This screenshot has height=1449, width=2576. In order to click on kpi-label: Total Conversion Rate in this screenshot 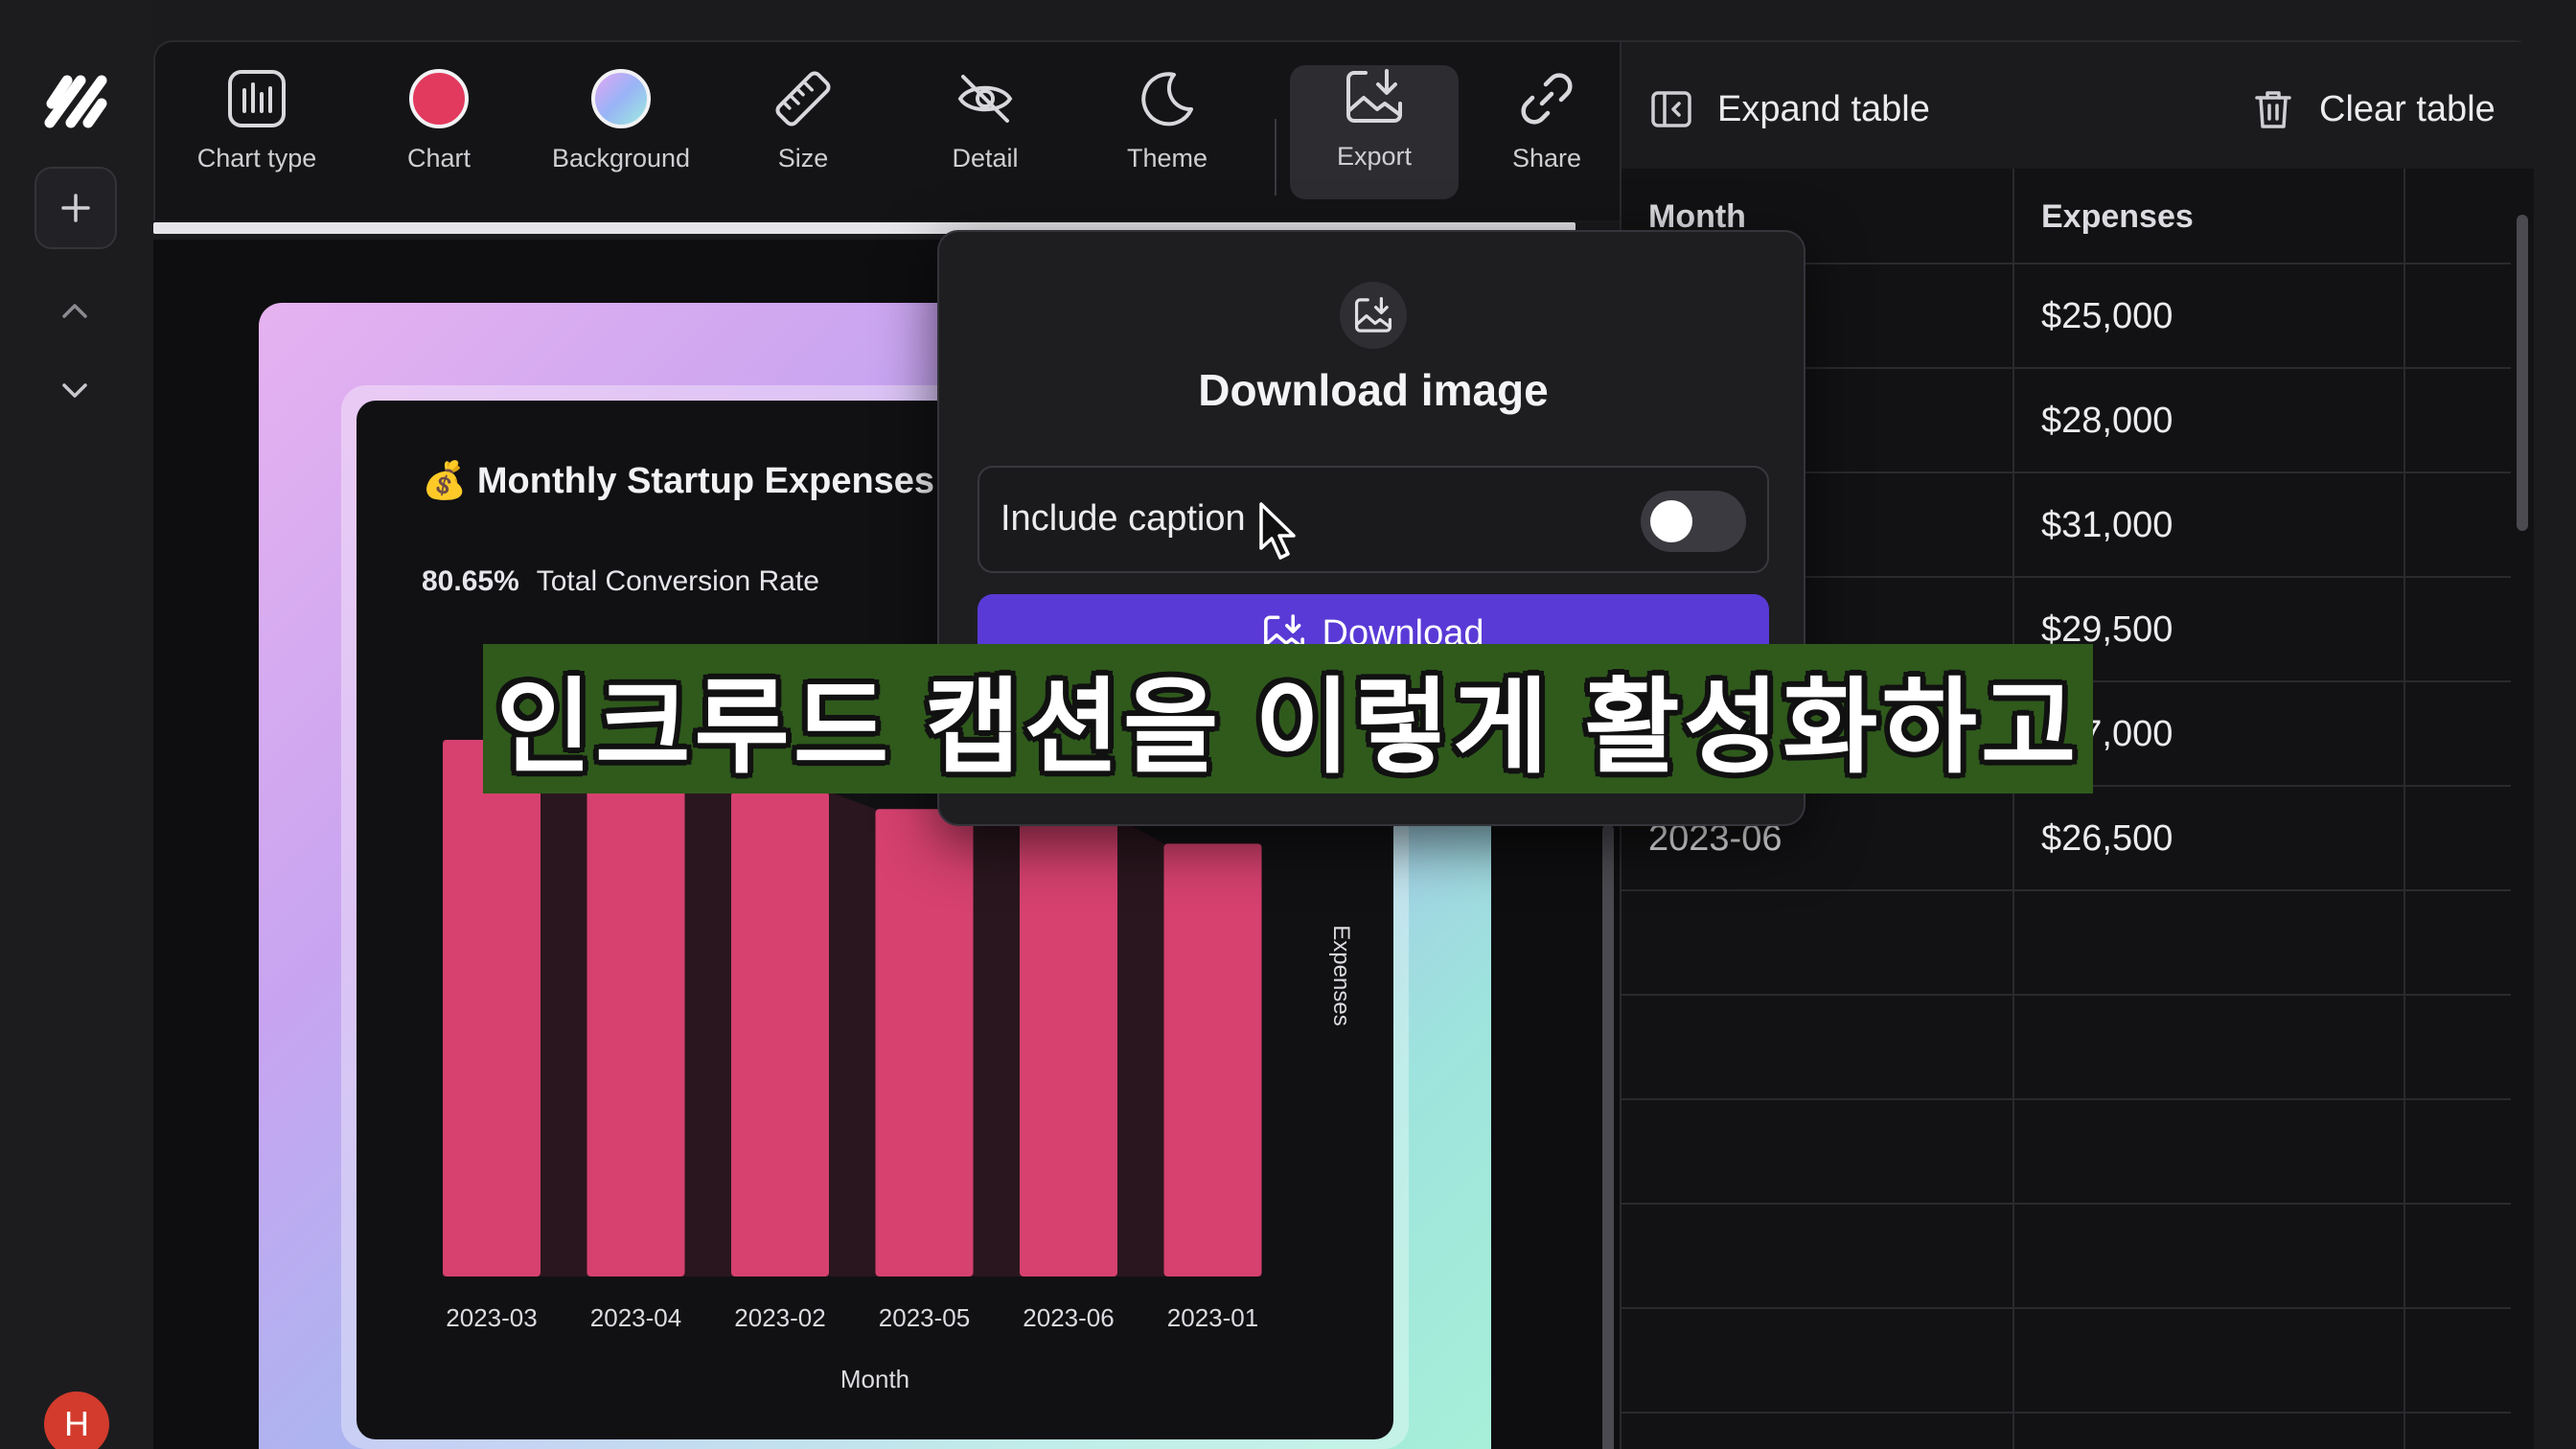, I will do `click(677, 581)`.